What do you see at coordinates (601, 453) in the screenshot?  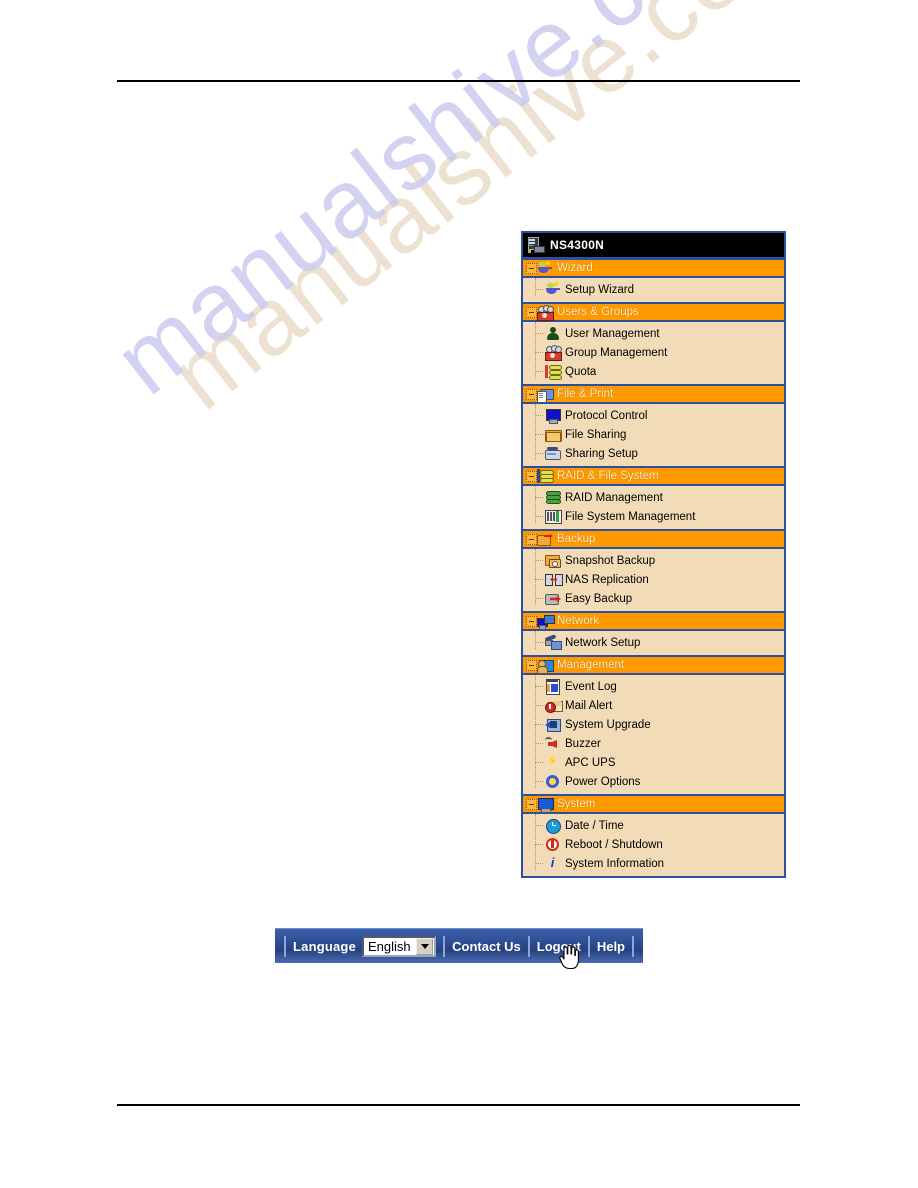 I see `nav-item-label: Sharing Setup` at bounding box center [601, 453].